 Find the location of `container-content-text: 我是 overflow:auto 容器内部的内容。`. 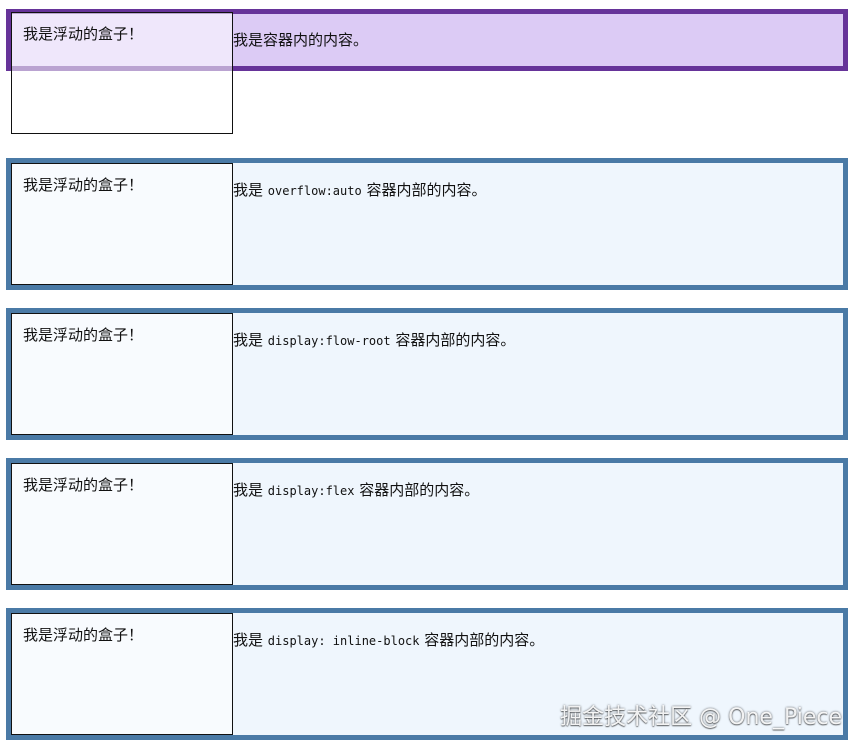

container-content-text: 我是 overflow:auto 容器内部的内容。 is located at coordinates (359, 190).